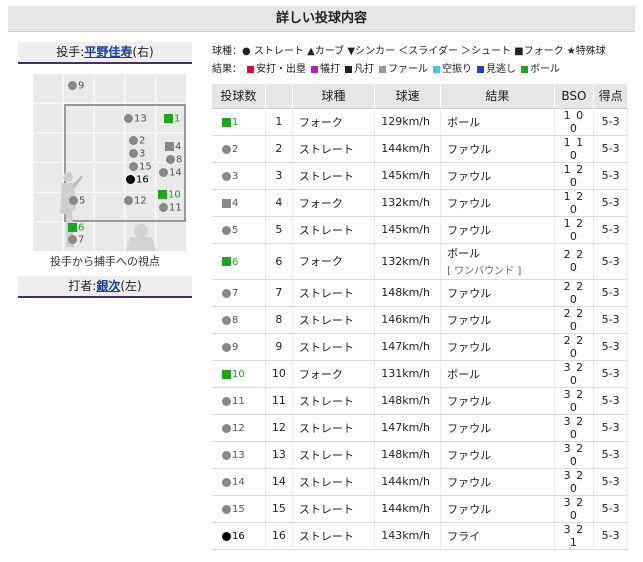 This screenshot has height=562, width=643. I want to click on pitch-number: 7, so click(279, 293).